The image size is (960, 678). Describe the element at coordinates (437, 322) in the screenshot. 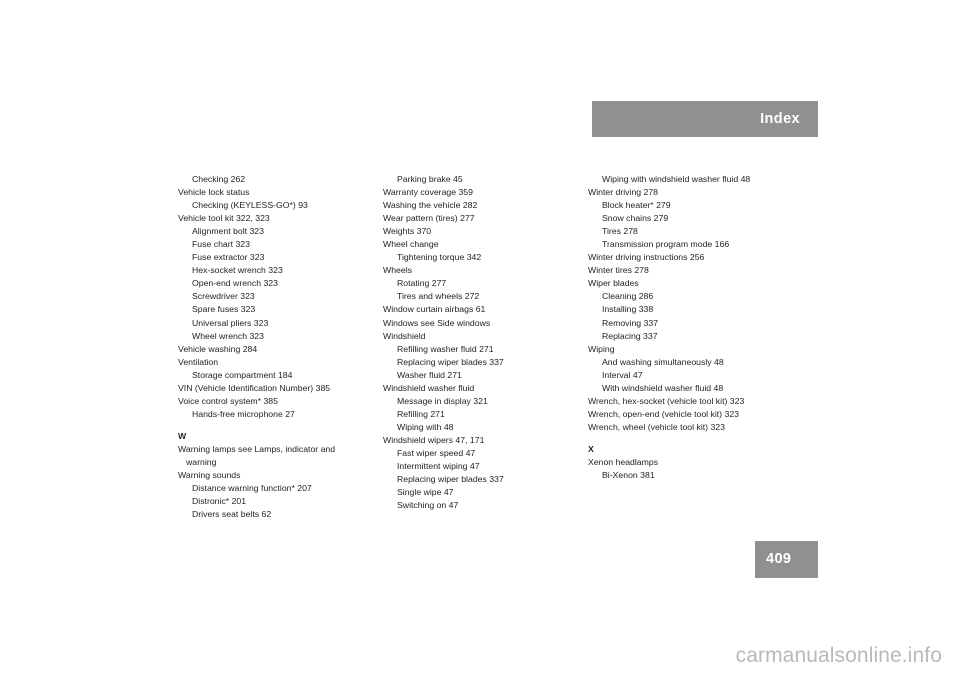

I see `index-entry: Windows see Side windows` at that location.